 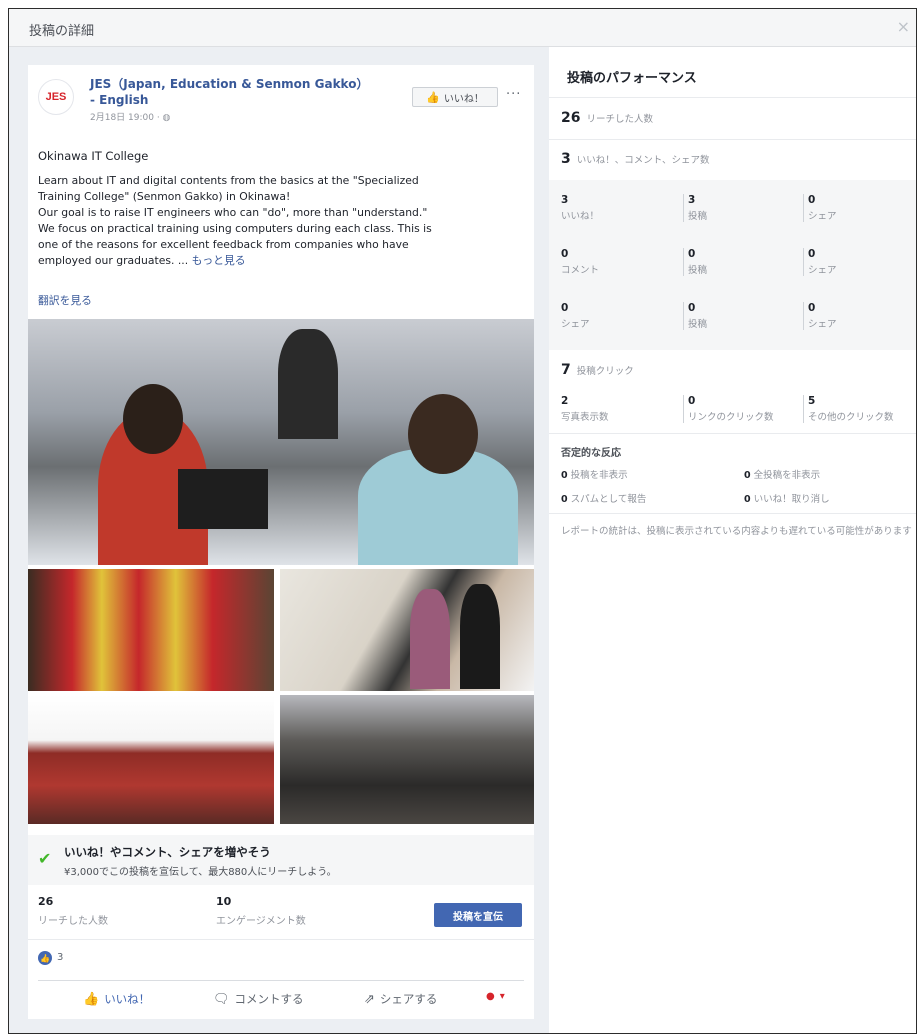 I want to click on click-label: 写真表示数, so click(x=585, y=417).